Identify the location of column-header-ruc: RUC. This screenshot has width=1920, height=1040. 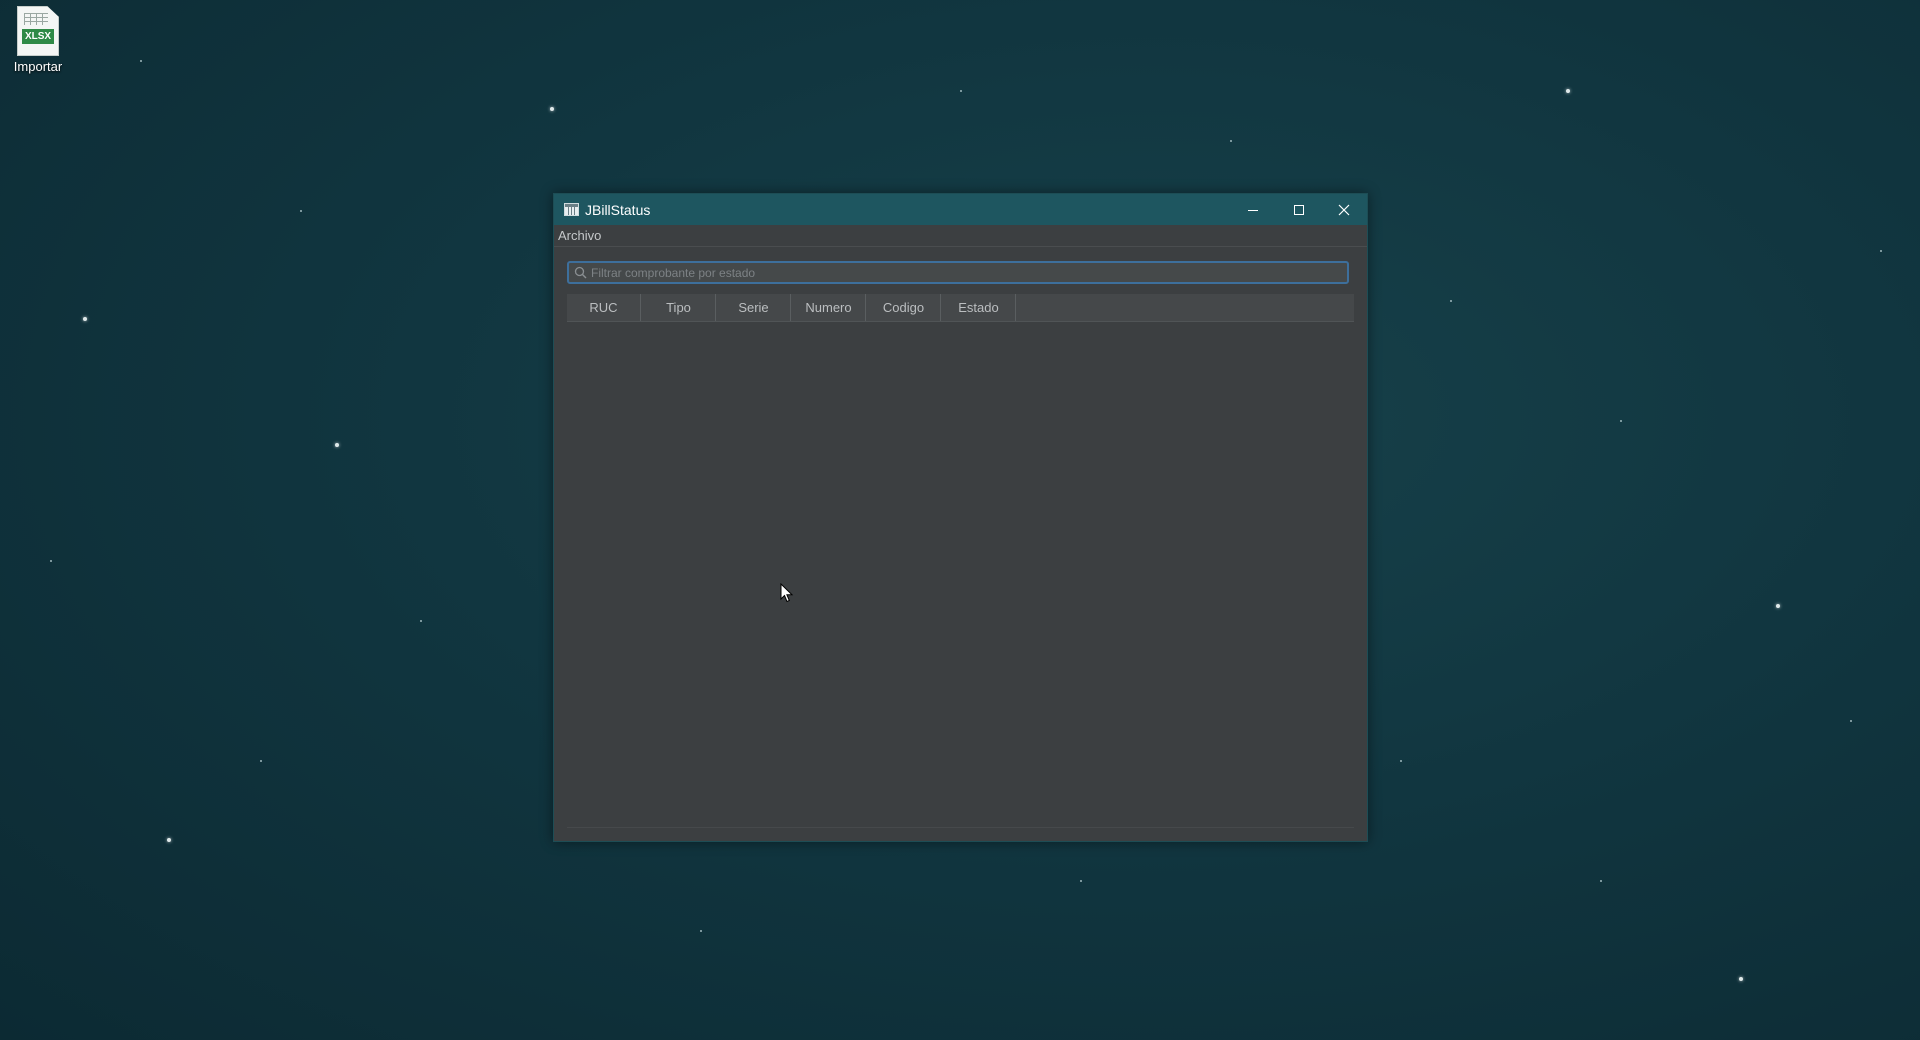
(604, 307).